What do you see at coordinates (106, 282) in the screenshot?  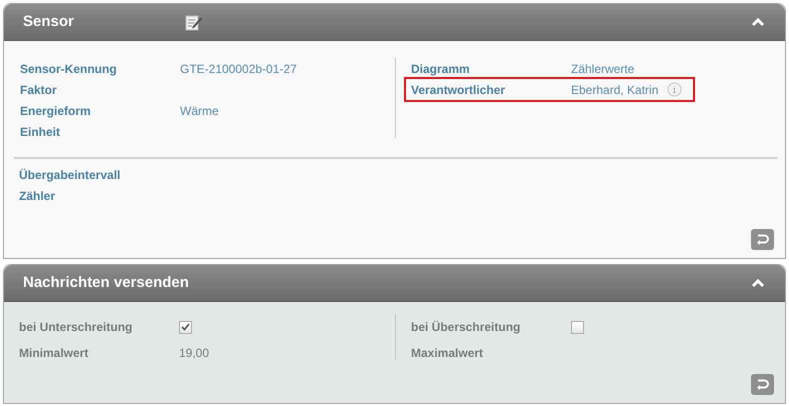 I see `panel-title: Nachrichten versenden` at bounding box center [106, 282].